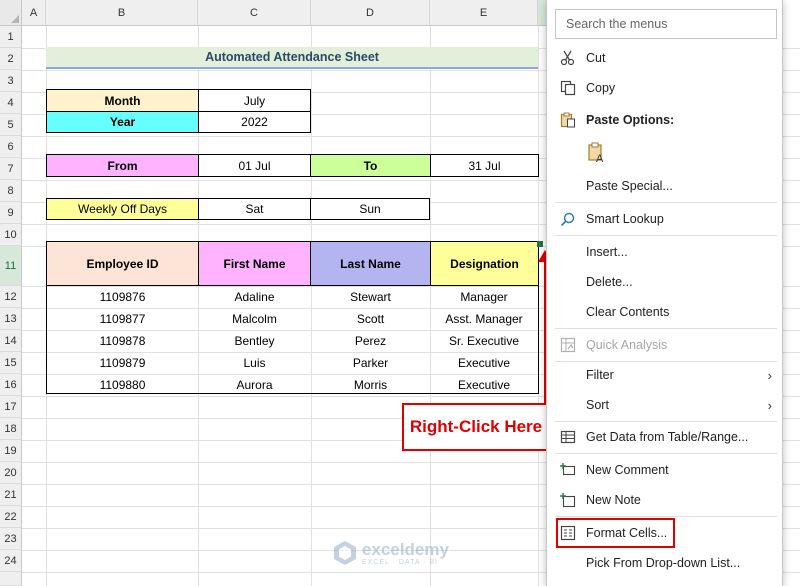 The width and height of the screenshot is (800, 586). I want to click on menu-item-label: Filter, so click(600, 375).